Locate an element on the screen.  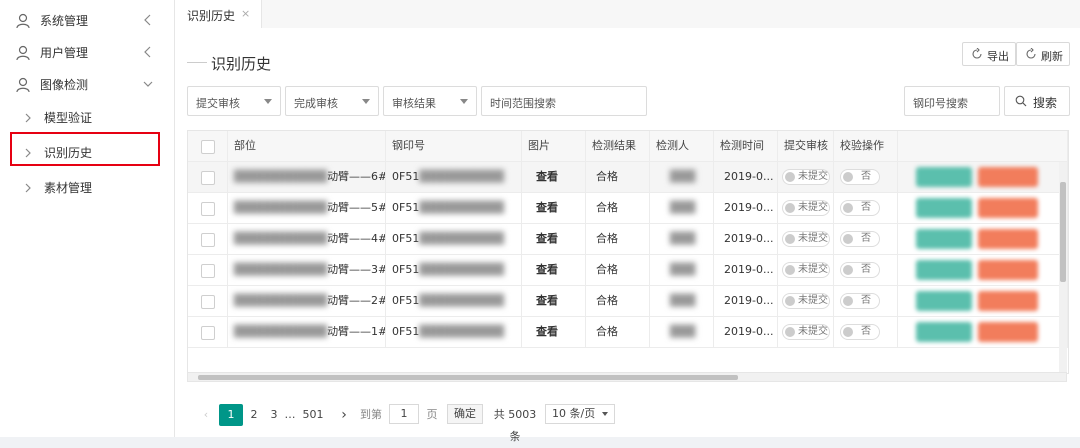
prev-page-icon: ‹ is located at coordinates (206, 415).